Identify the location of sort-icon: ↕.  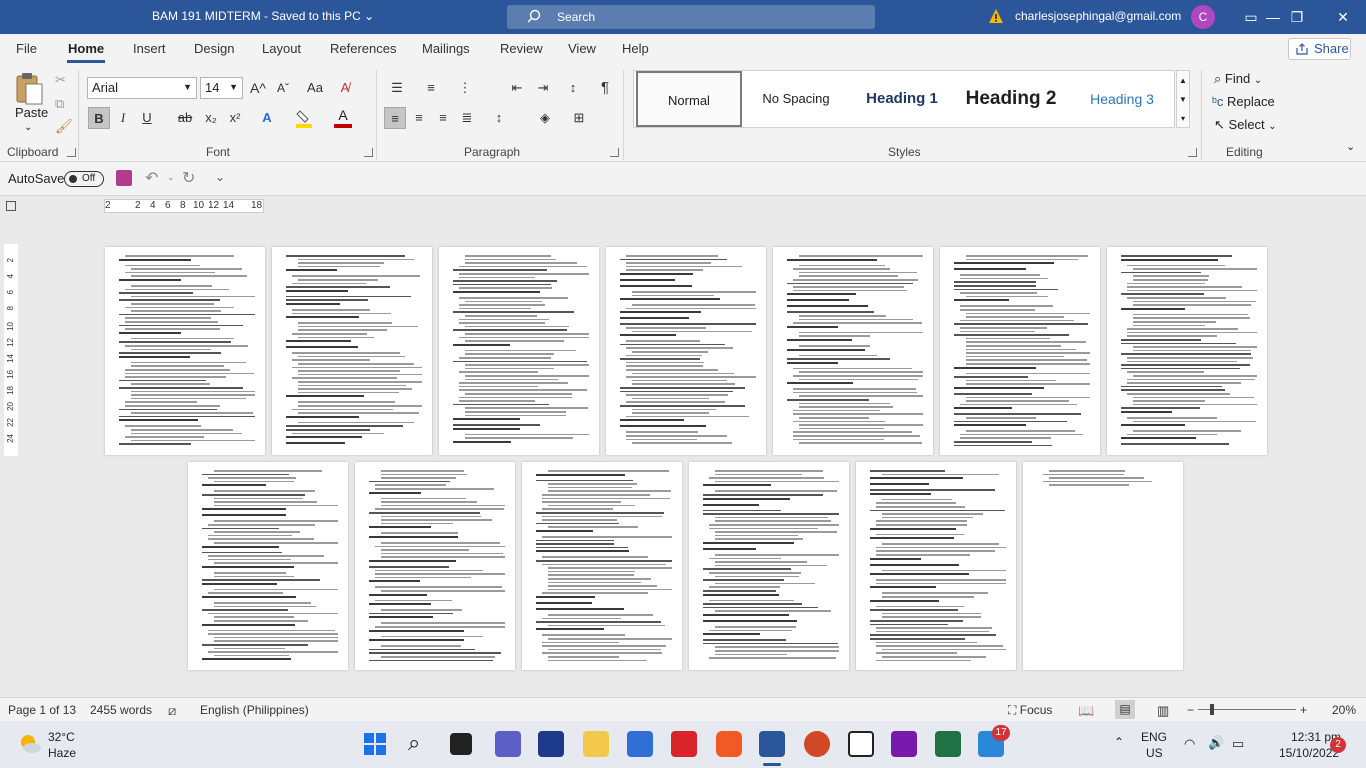
(573, 88).